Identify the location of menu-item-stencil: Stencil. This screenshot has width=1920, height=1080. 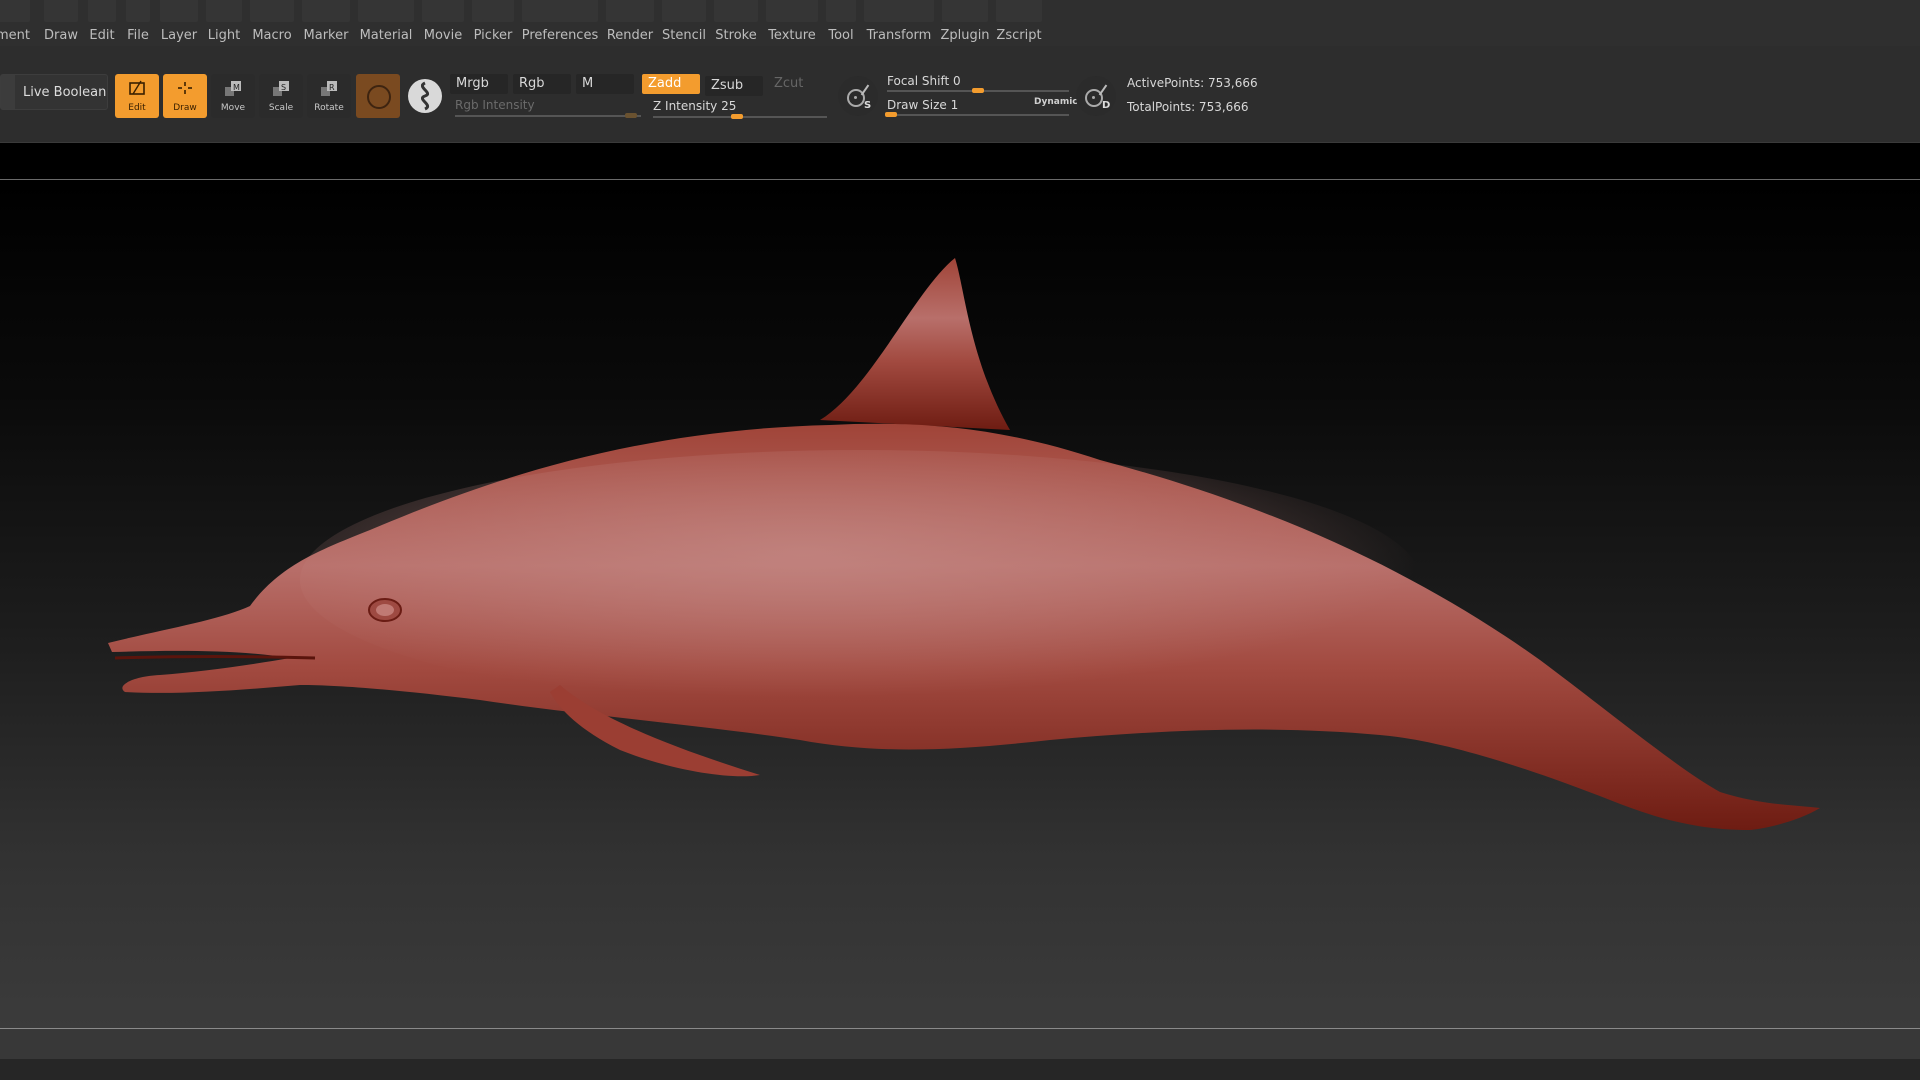
(684, 23).